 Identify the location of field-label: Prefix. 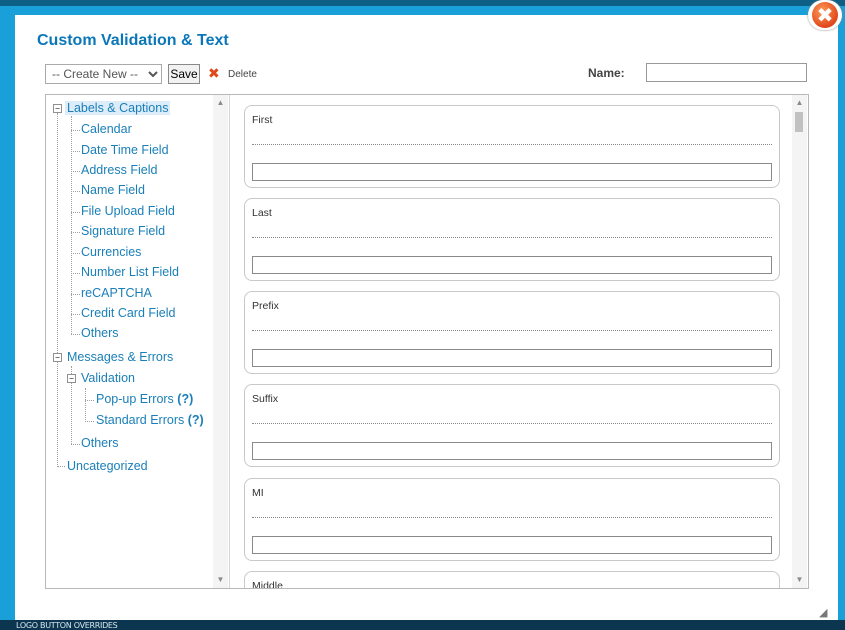
(265, 306).